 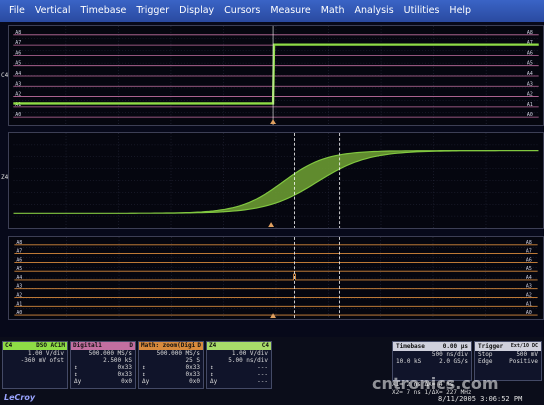 What do you see at coordinates (453, 361) in the screenshot?
I see `timebase-rate: 2.0 GS/s` at bounding box center [453, 361].